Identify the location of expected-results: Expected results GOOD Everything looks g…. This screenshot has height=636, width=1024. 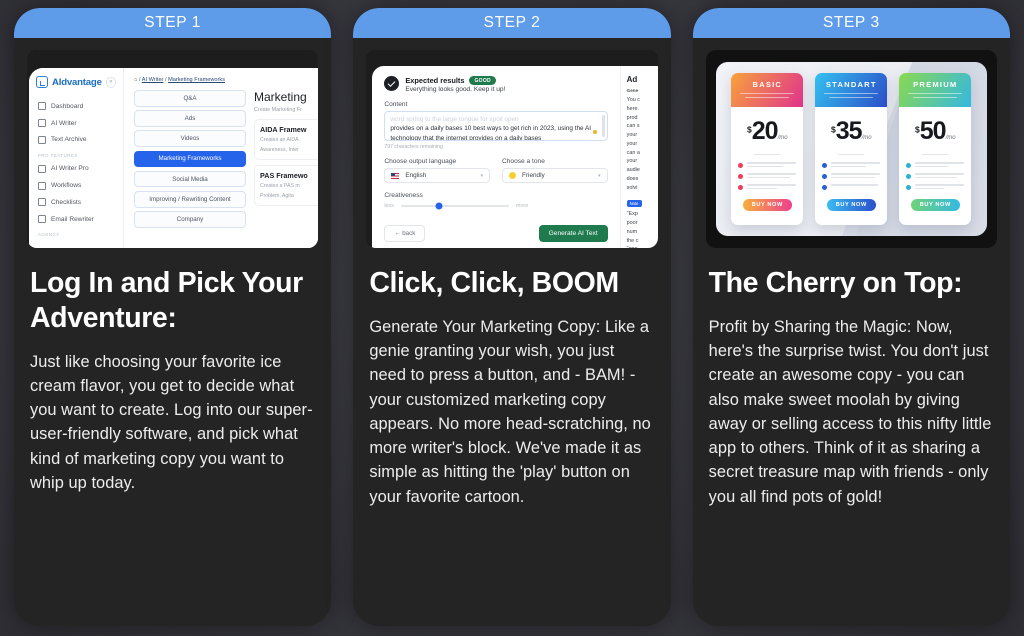
(495, 84).